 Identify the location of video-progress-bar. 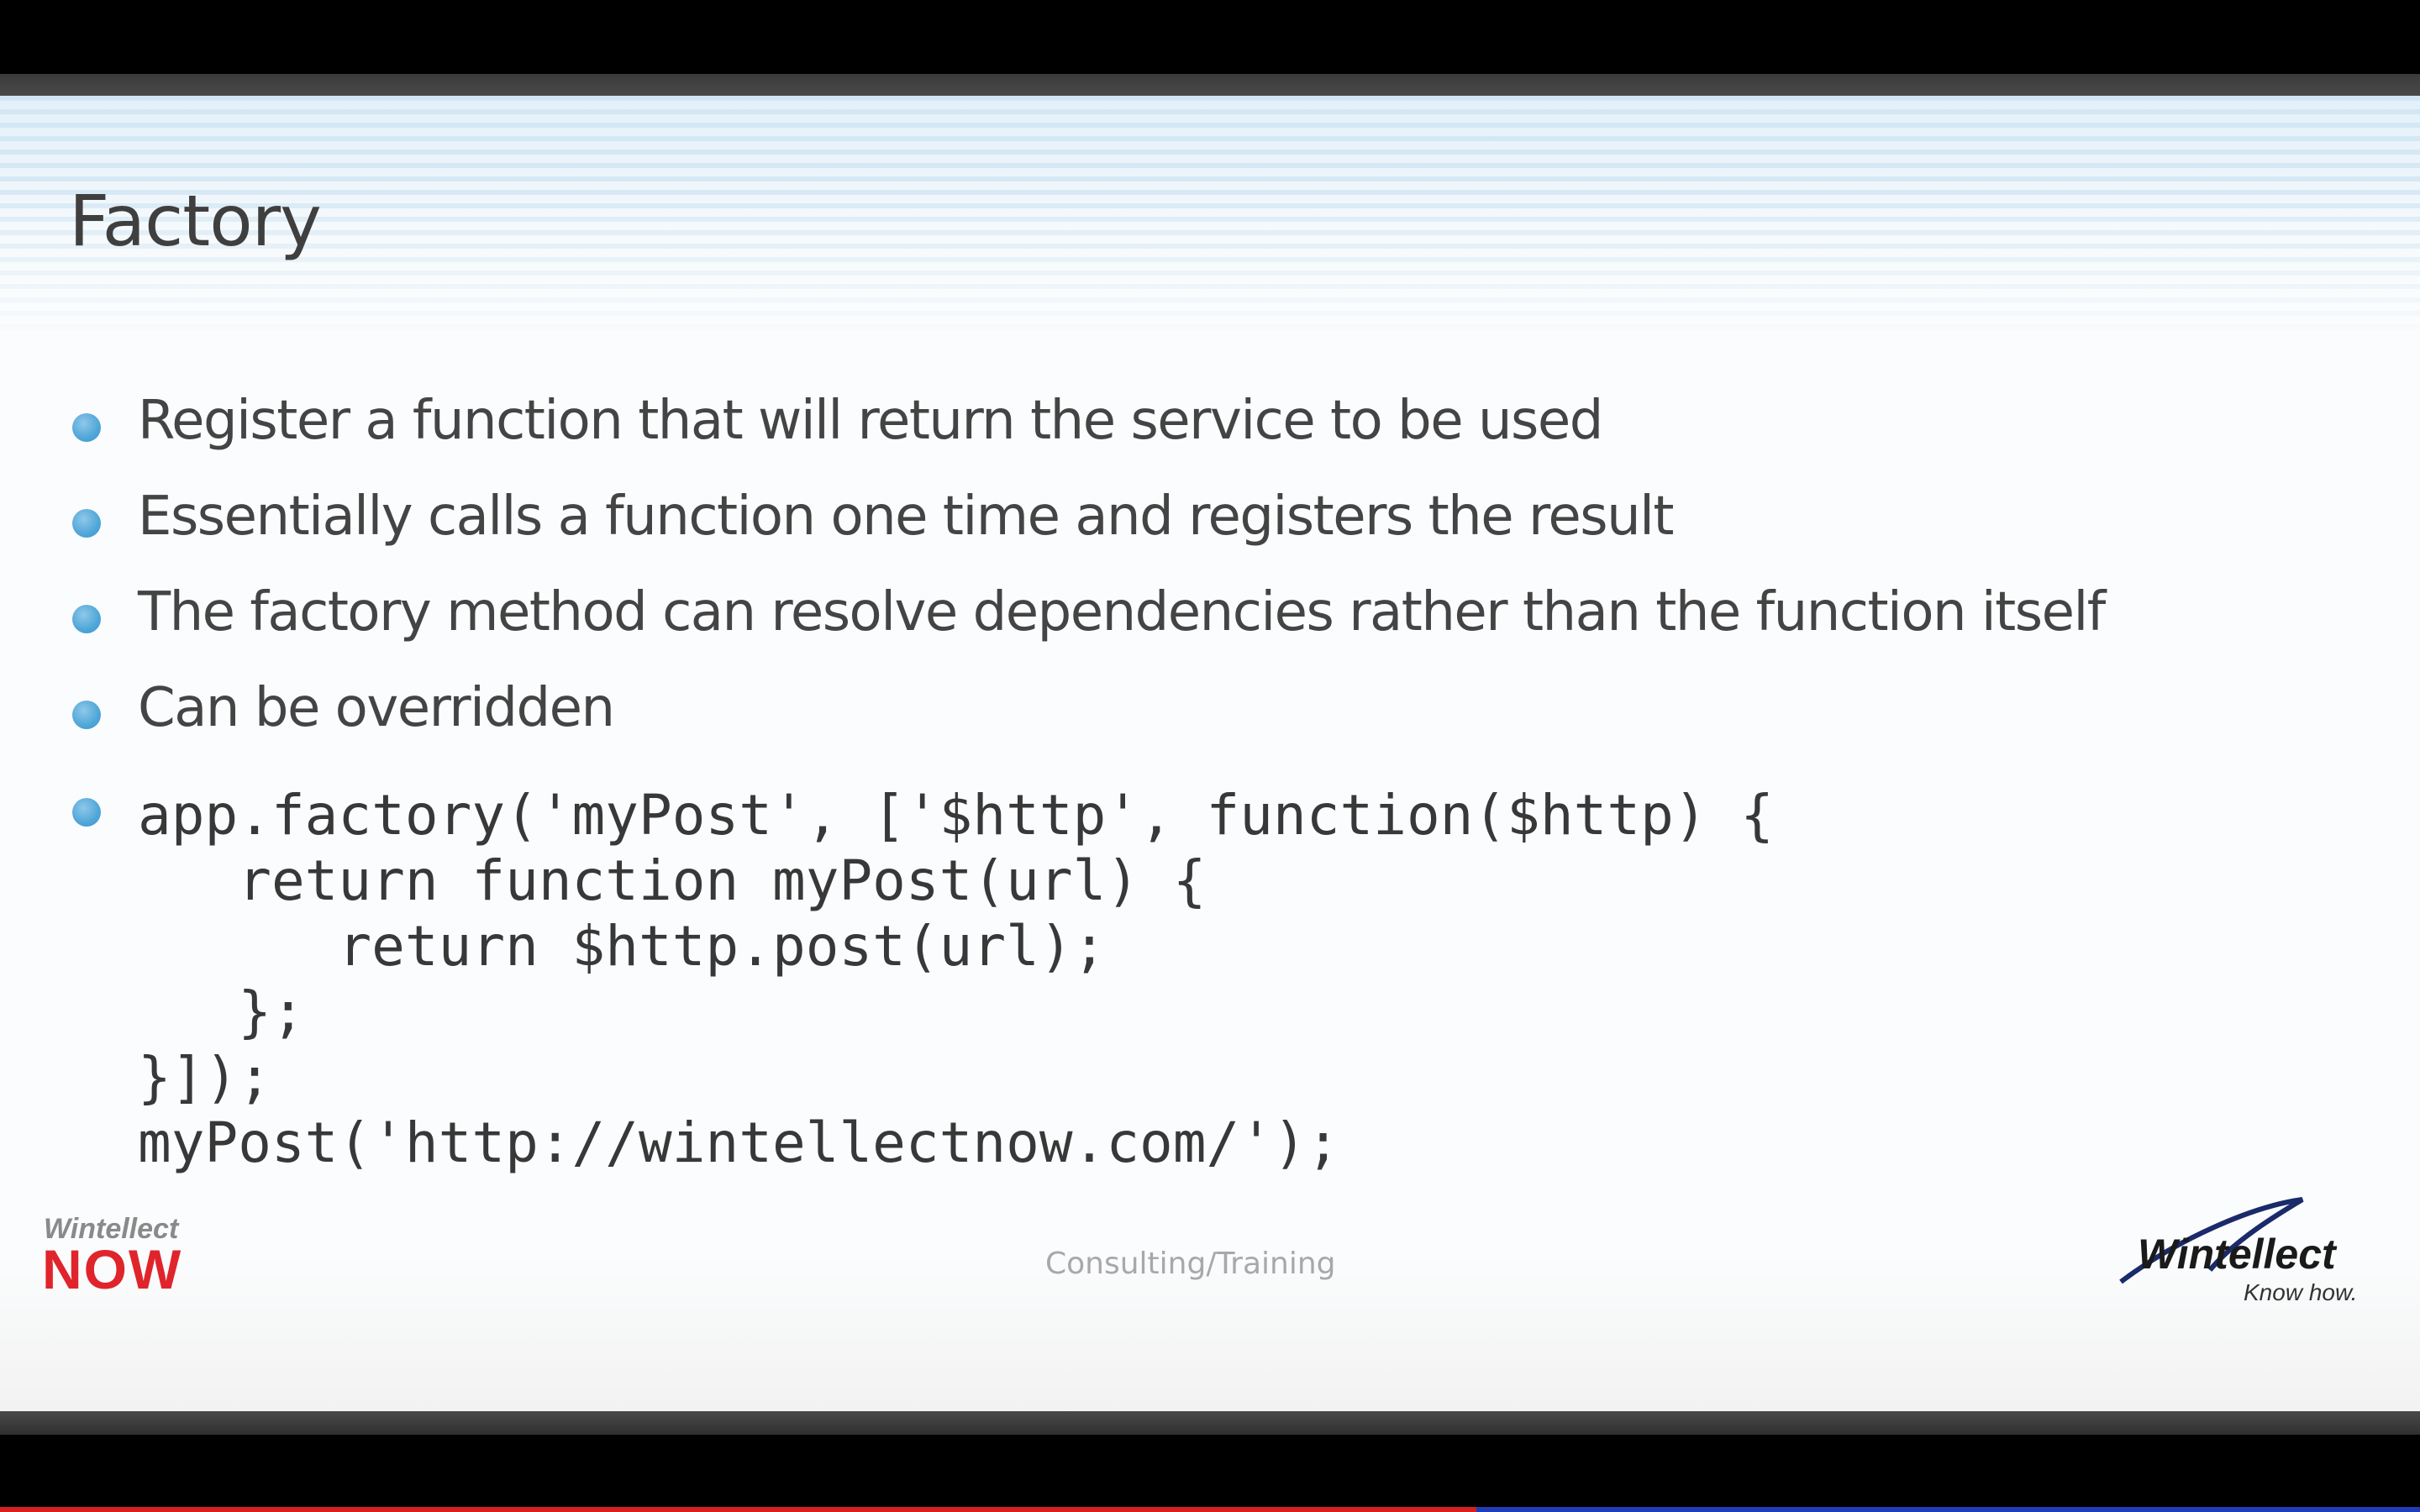
(1210, 1509).